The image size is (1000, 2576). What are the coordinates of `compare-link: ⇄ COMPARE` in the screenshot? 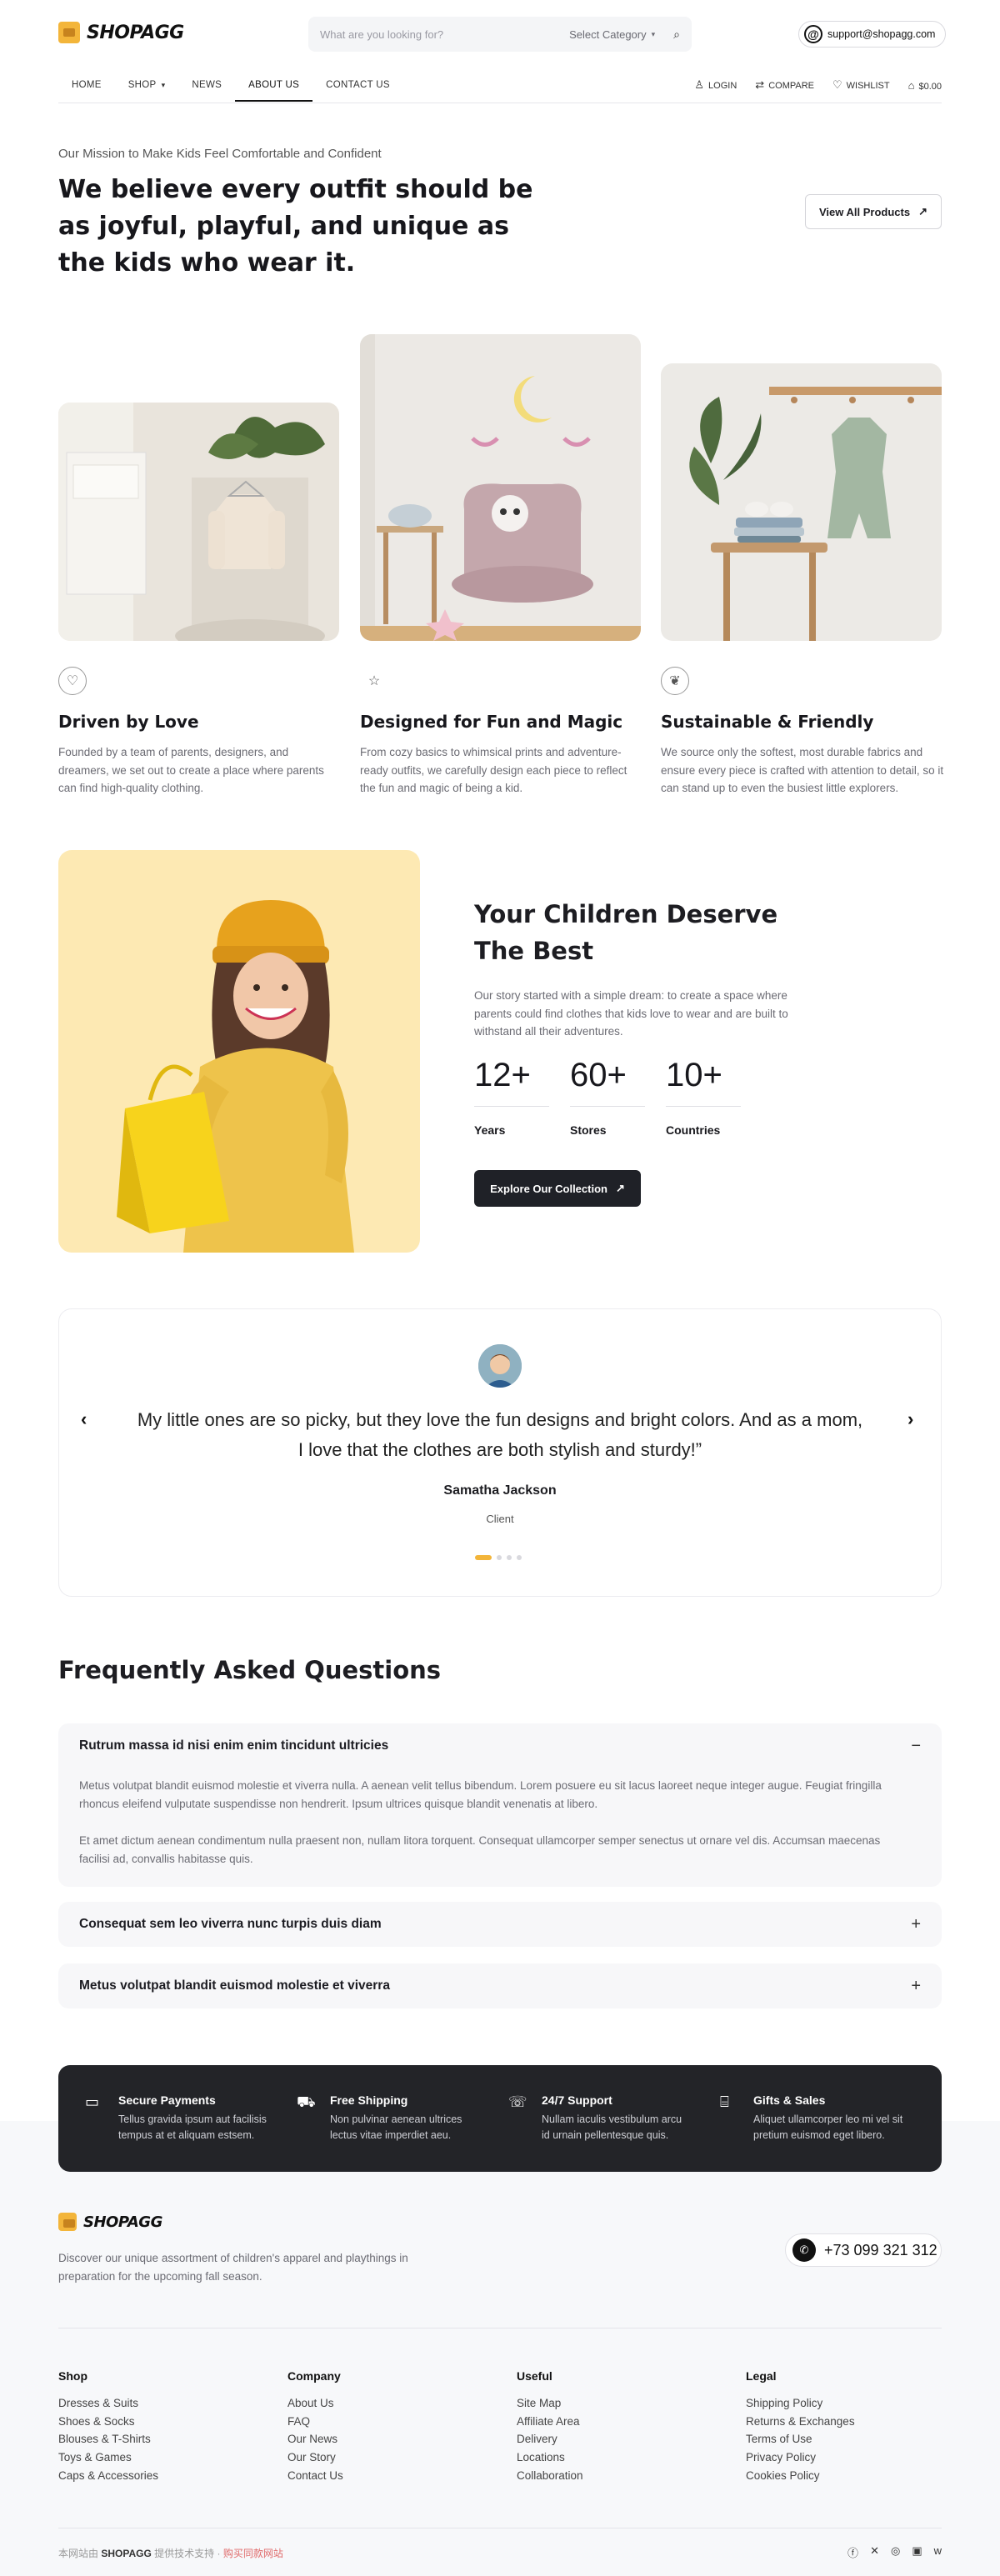 It's located at (784, 85).